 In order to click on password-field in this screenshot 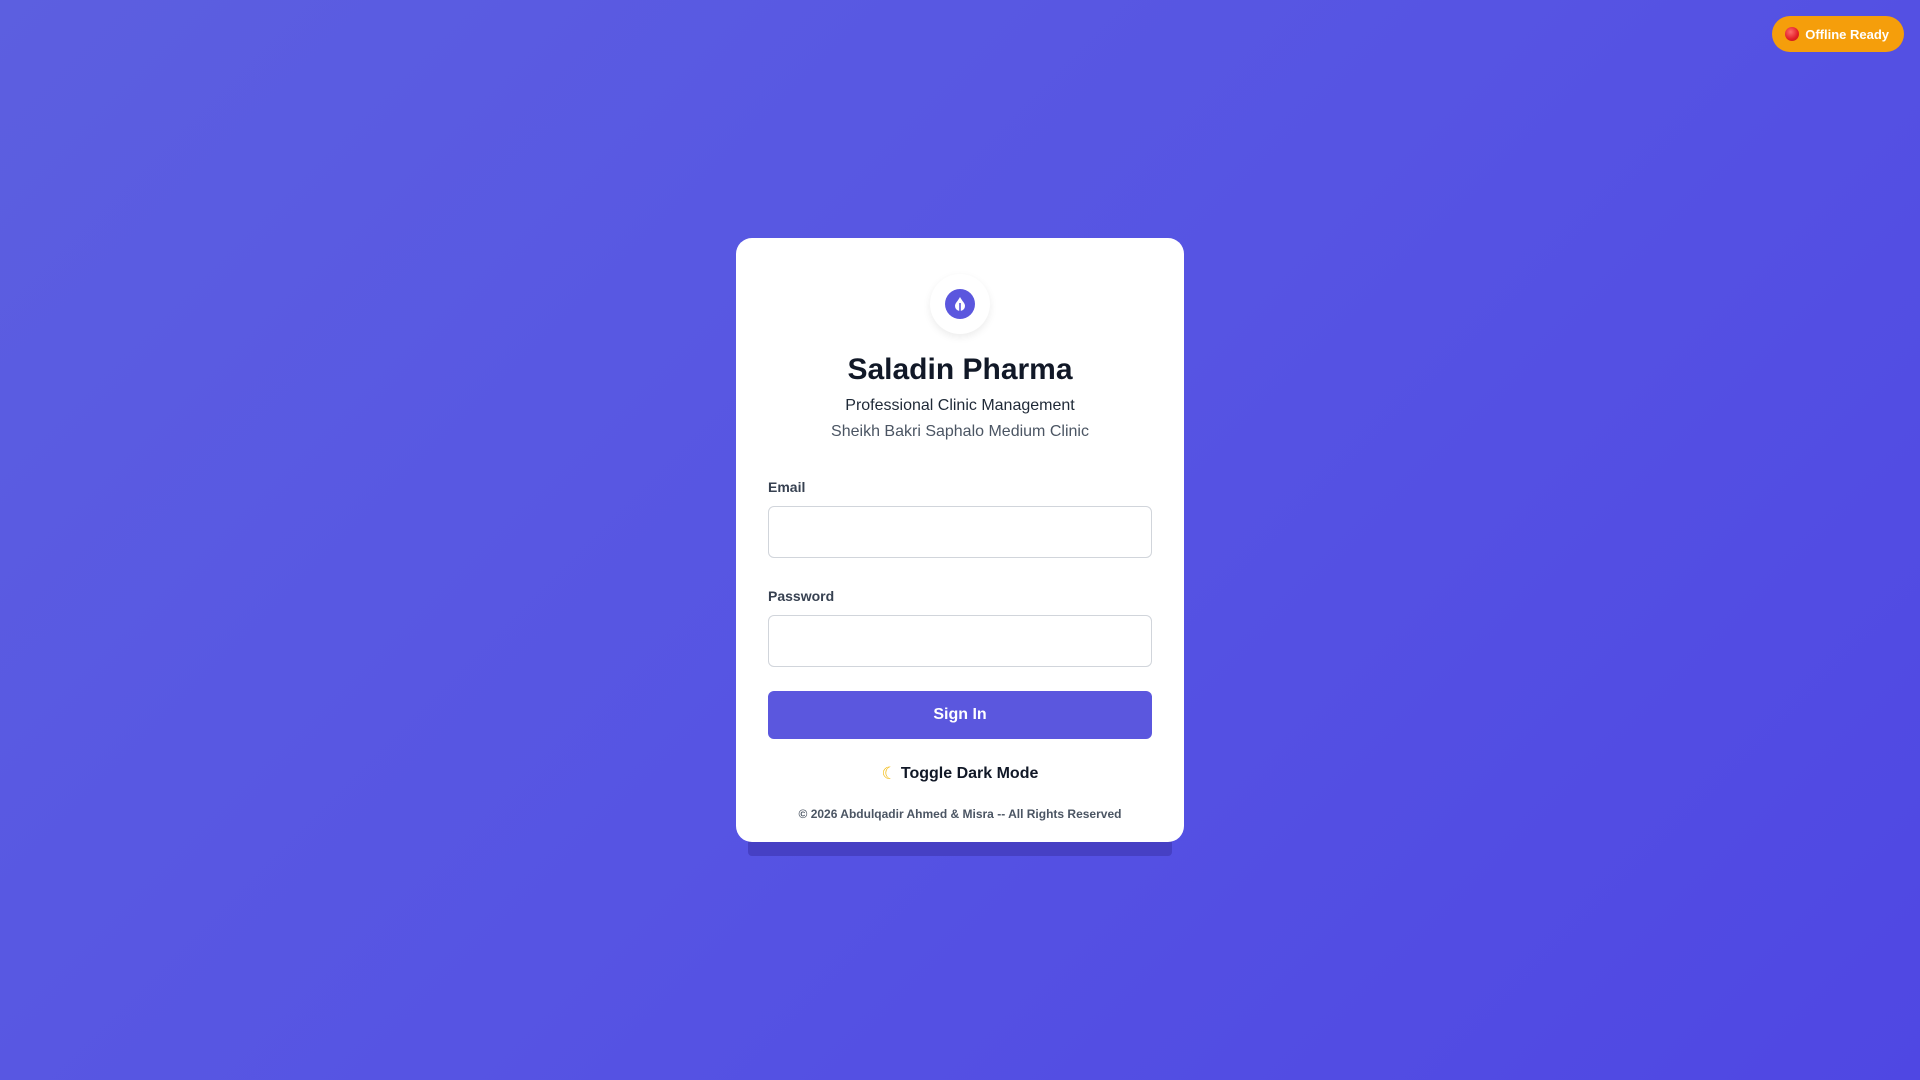, I will do `click(960, 641)`.